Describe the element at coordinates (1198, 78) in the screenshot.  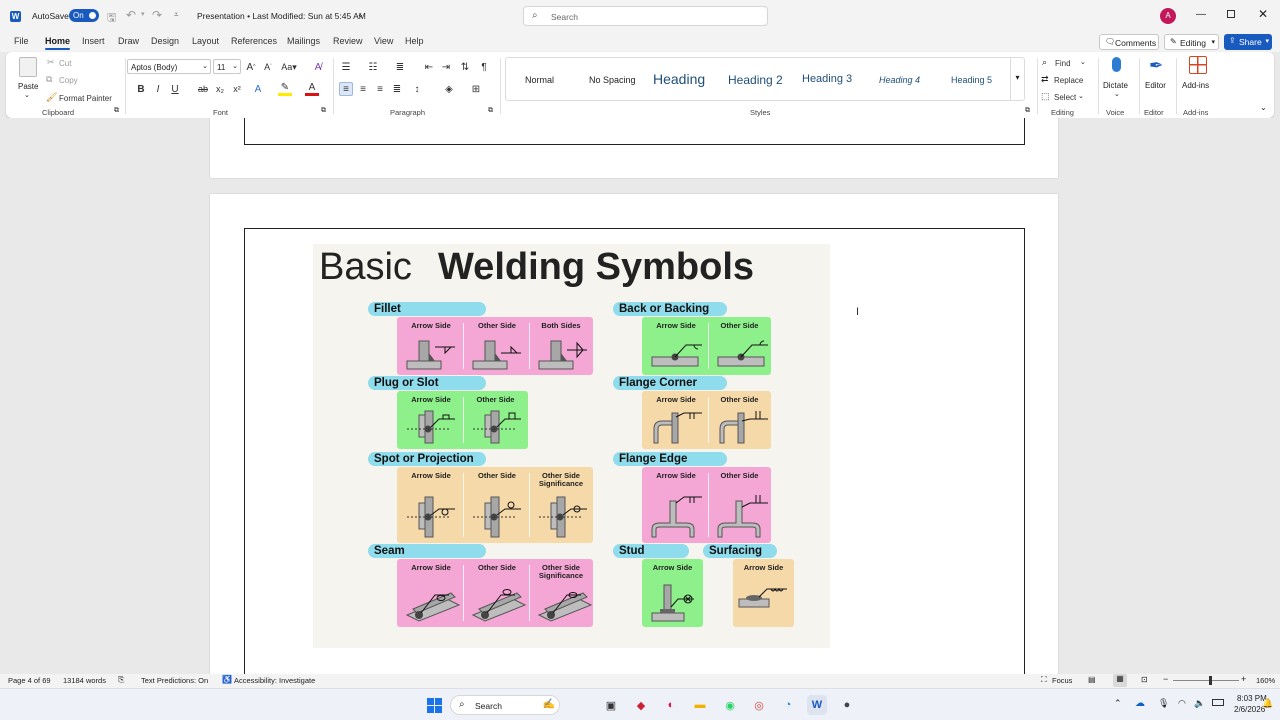
I see `add-ins-button: Add-ins` at that location.